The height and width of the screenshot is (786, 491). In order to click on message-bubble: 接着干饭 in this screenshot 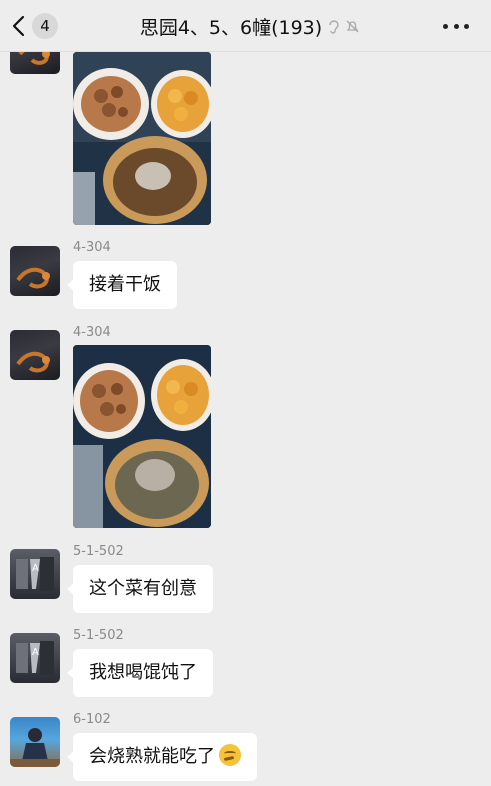, I will do `click(122, 285)`.